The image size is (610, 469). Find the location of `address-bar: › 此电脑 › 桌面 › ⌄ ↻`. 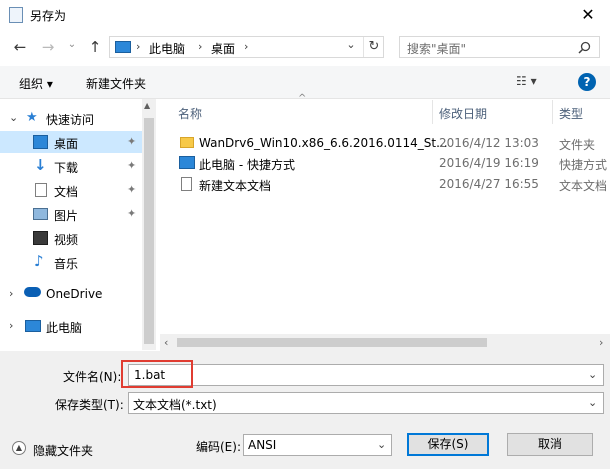

address-bar: › 此电脑 › 桌面 › ⌄ ↻ is located at coordinates (246, 47).